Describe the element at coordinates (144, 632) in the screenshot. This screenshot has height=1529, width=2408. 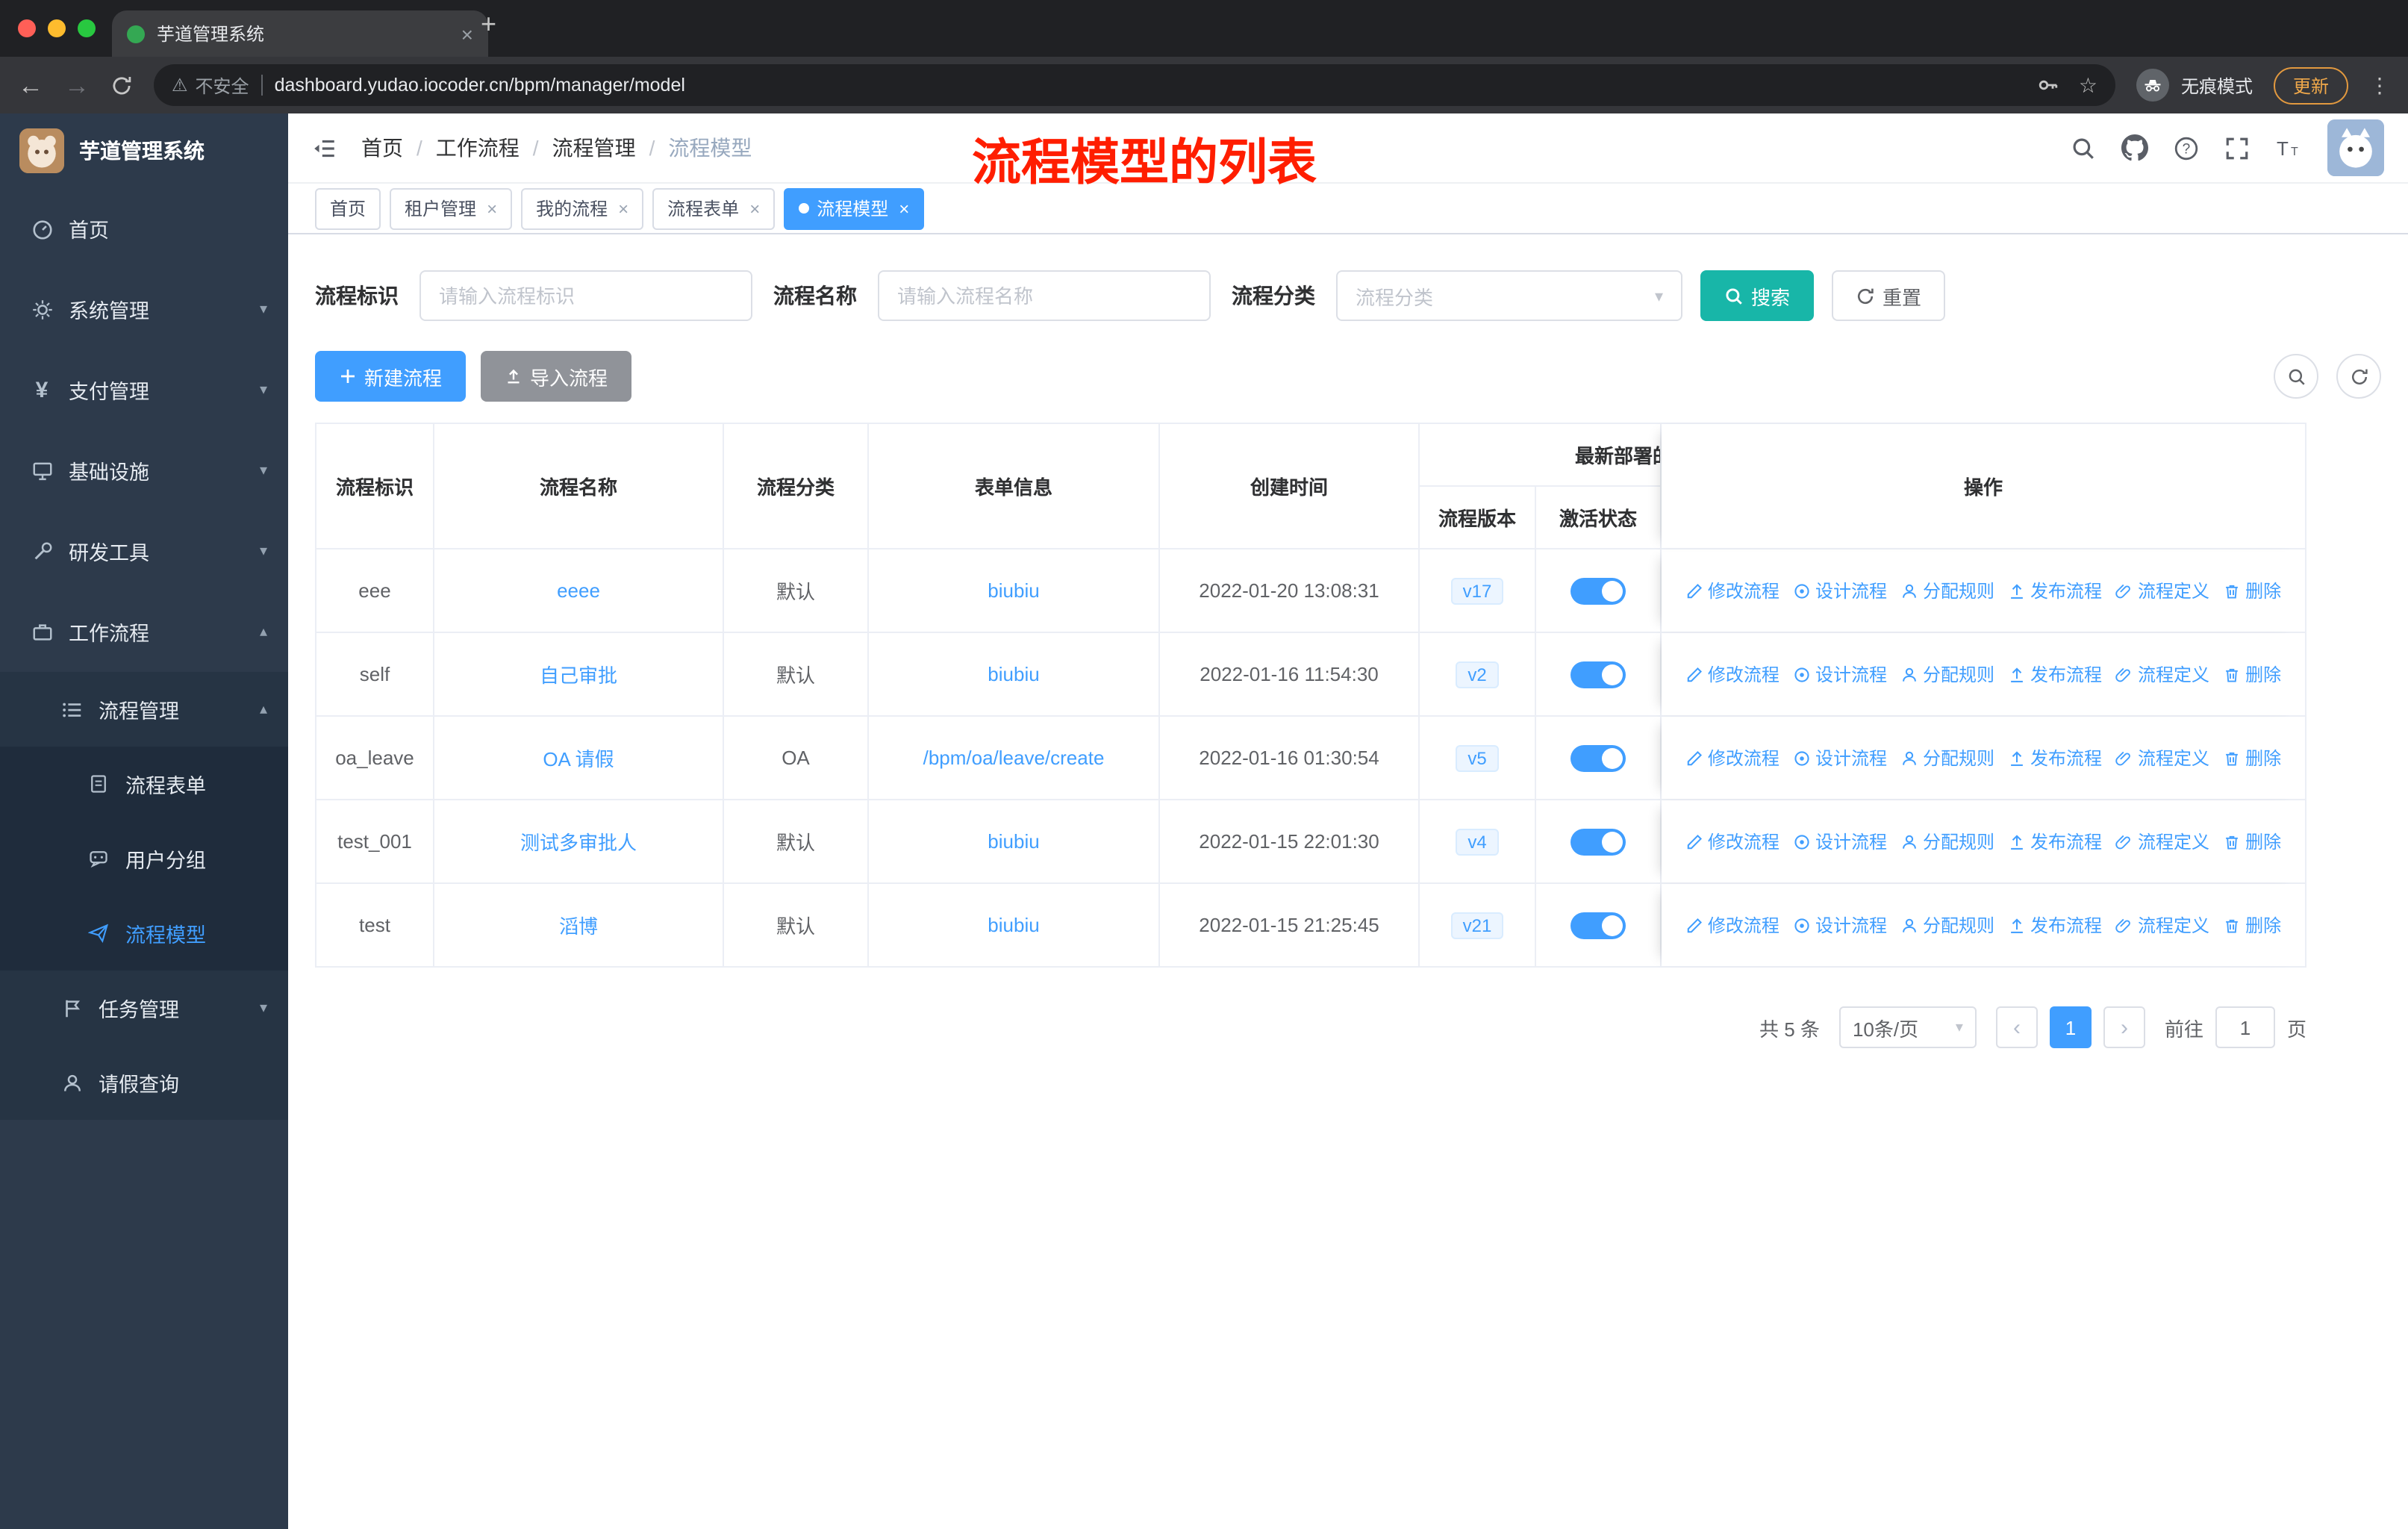
I see `sidebar-item-workflow: 工作流程 ▴` at that location.